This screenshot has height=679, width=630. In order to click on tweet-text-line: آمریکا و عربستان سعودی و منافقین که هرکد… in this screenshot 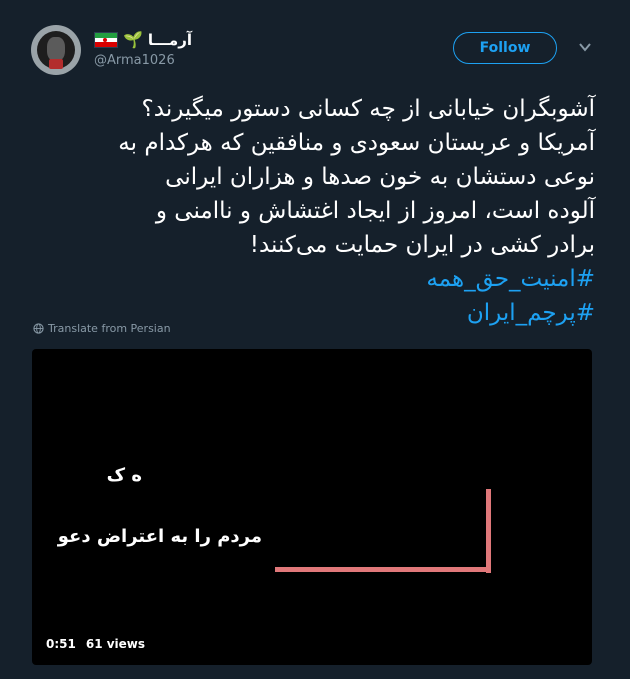, I will do `click(356, 143)`.